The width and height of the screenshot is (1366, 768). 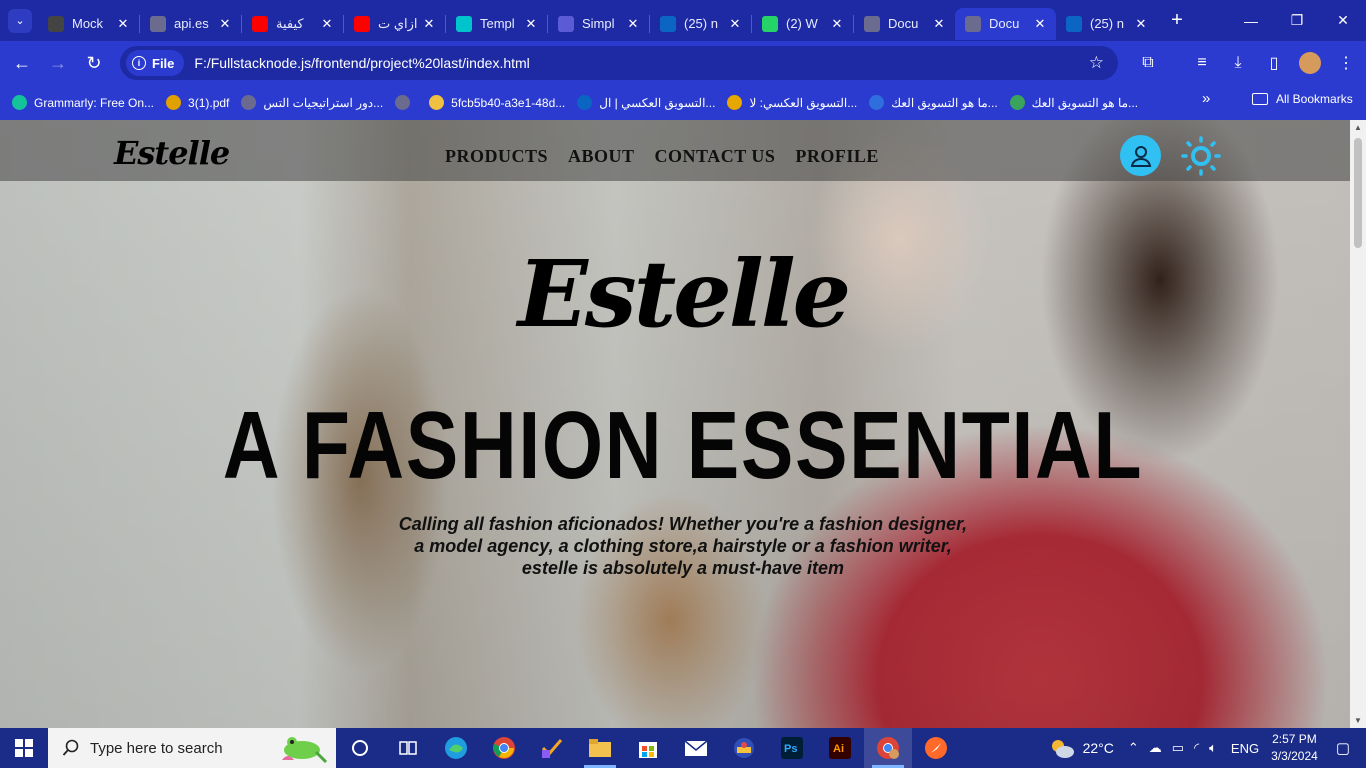 I want to click on chrome-profile-icon, so click(x=888, y=748).